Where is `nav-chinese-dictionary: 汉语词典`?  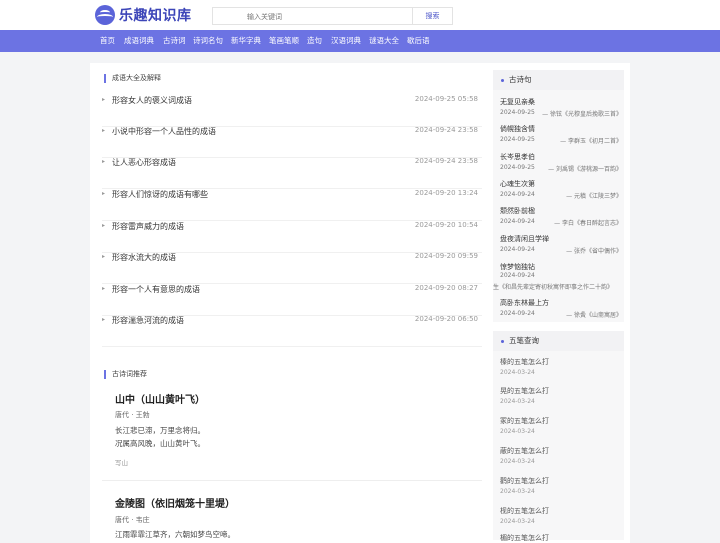 nav-chinese-dictionary: 汉语词典 is located at coordinates (346, 41).